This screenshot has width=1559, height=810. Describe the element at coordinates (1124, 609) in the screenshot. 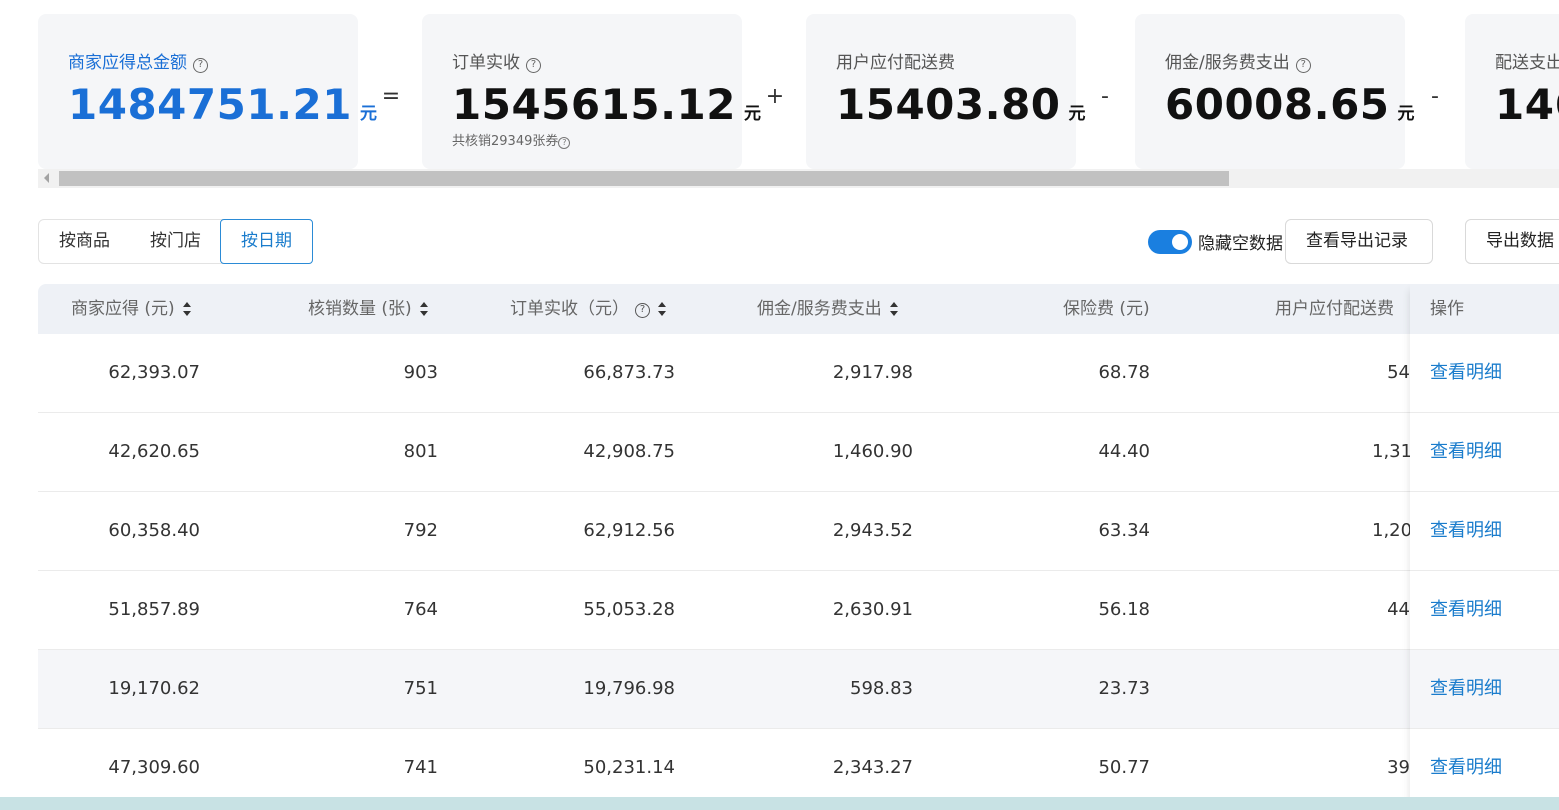

I see `cell-insurance: 56.18` at that location.